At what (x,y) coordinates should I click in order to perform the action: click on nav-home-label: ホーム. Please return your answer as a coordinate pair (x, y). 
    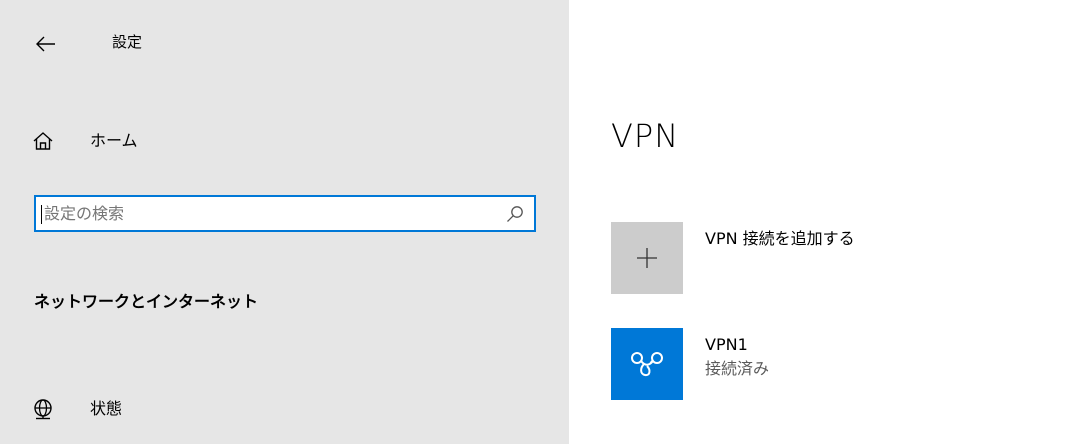
    Looking at the image, I should click on (114, 140).